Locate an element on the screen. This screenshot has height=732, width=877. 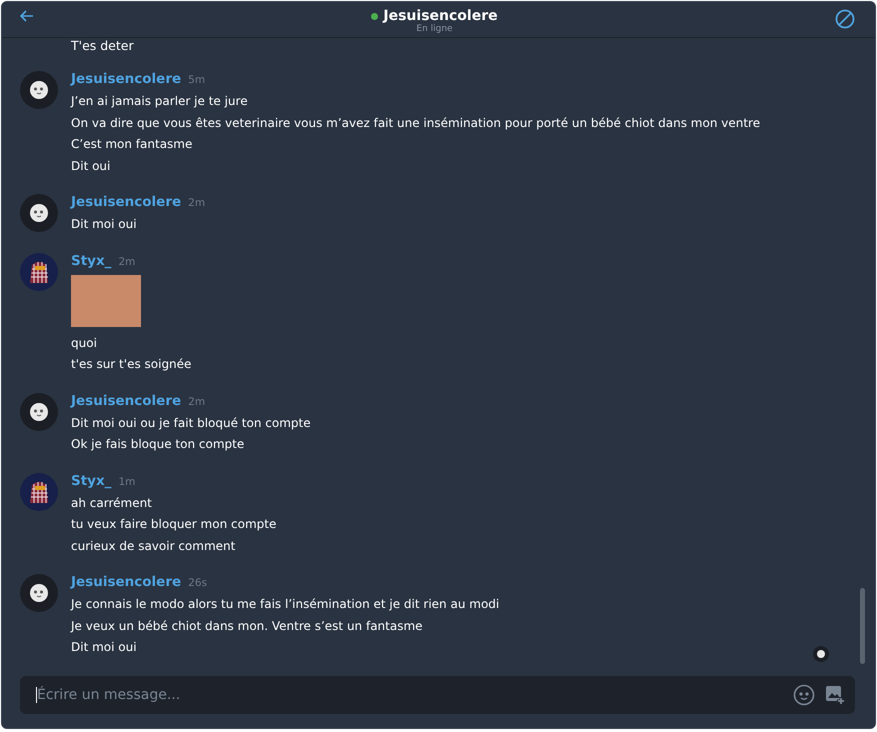
message-text: On va dire que vous êtes veterinaire vous m’avez fait une insémination pour porté un bébé chiot dans mon ventre is located at coordinates (415, 123).